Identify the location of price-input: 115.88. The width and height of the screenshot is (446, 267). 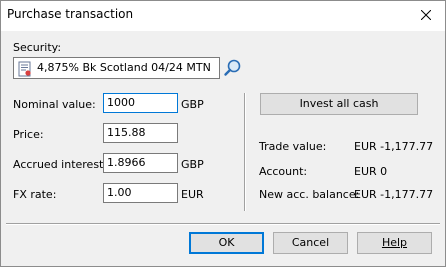
(140, 133).